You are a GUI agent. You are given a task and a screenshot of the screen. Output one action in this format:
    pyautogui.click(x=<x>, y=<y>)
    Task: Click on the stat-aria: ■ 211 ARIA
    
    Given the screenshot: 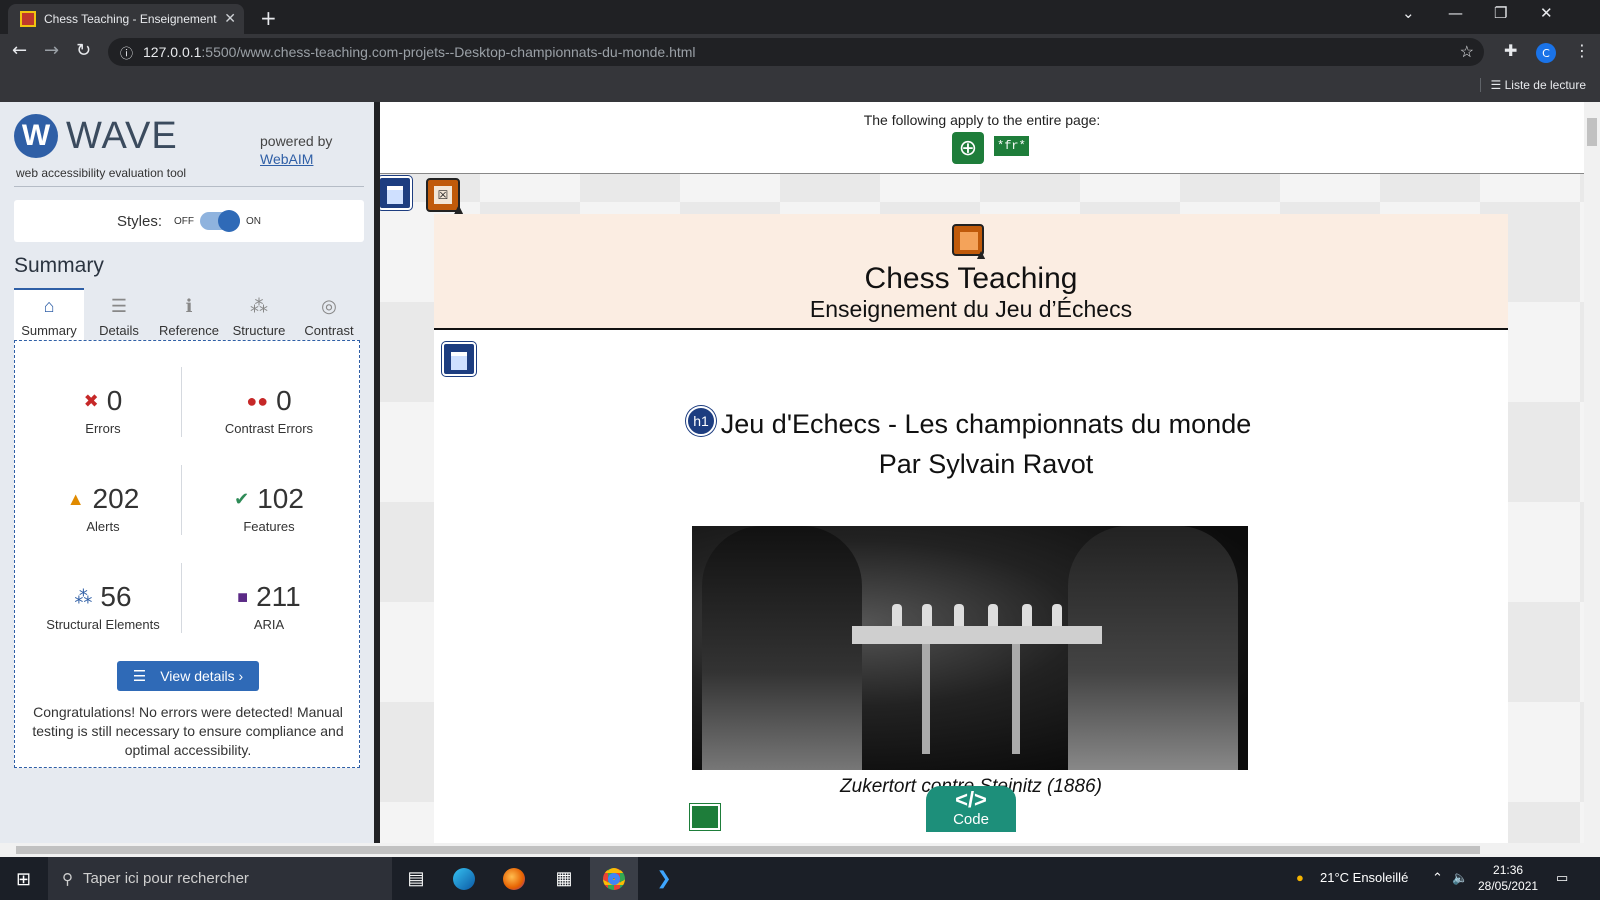 What is the action you would take?
    pyautogui.click(x=269, y=606)
    